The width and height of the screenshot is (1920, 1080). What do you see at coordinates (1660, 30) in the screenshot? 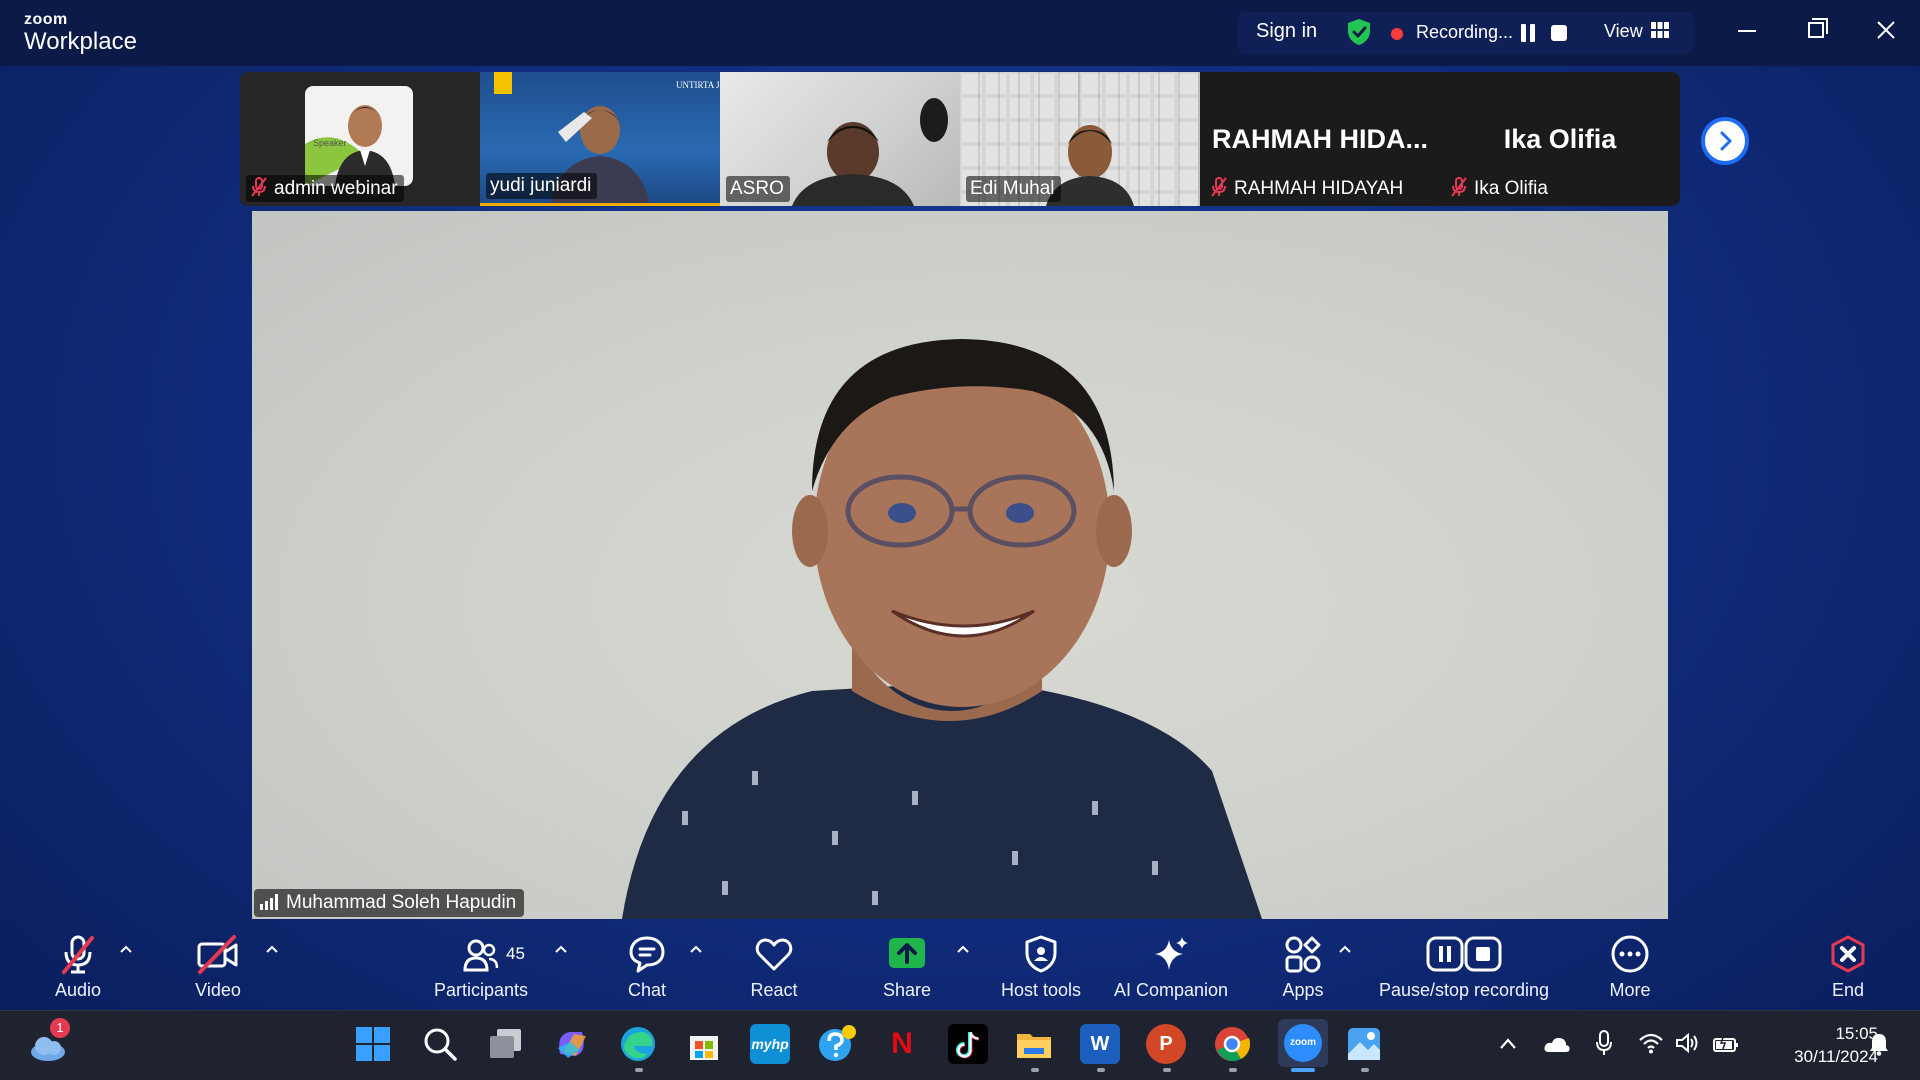
I see `grid-icon` at bounding box center [1660, 30].